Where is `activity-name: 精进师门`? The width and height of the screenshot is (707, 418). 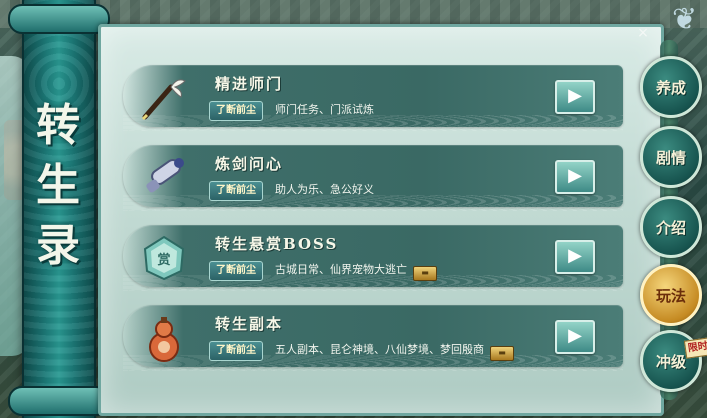
activity-name: 精进师门 is located at coordinates (249, 84).